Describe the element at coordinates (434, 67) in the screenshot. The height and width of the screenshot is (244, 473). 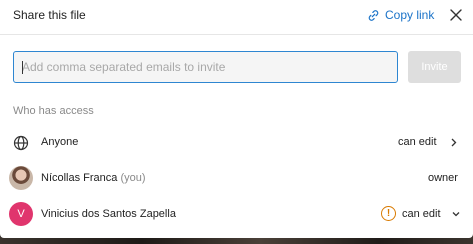
I see `invite-button: Invite` at that location.